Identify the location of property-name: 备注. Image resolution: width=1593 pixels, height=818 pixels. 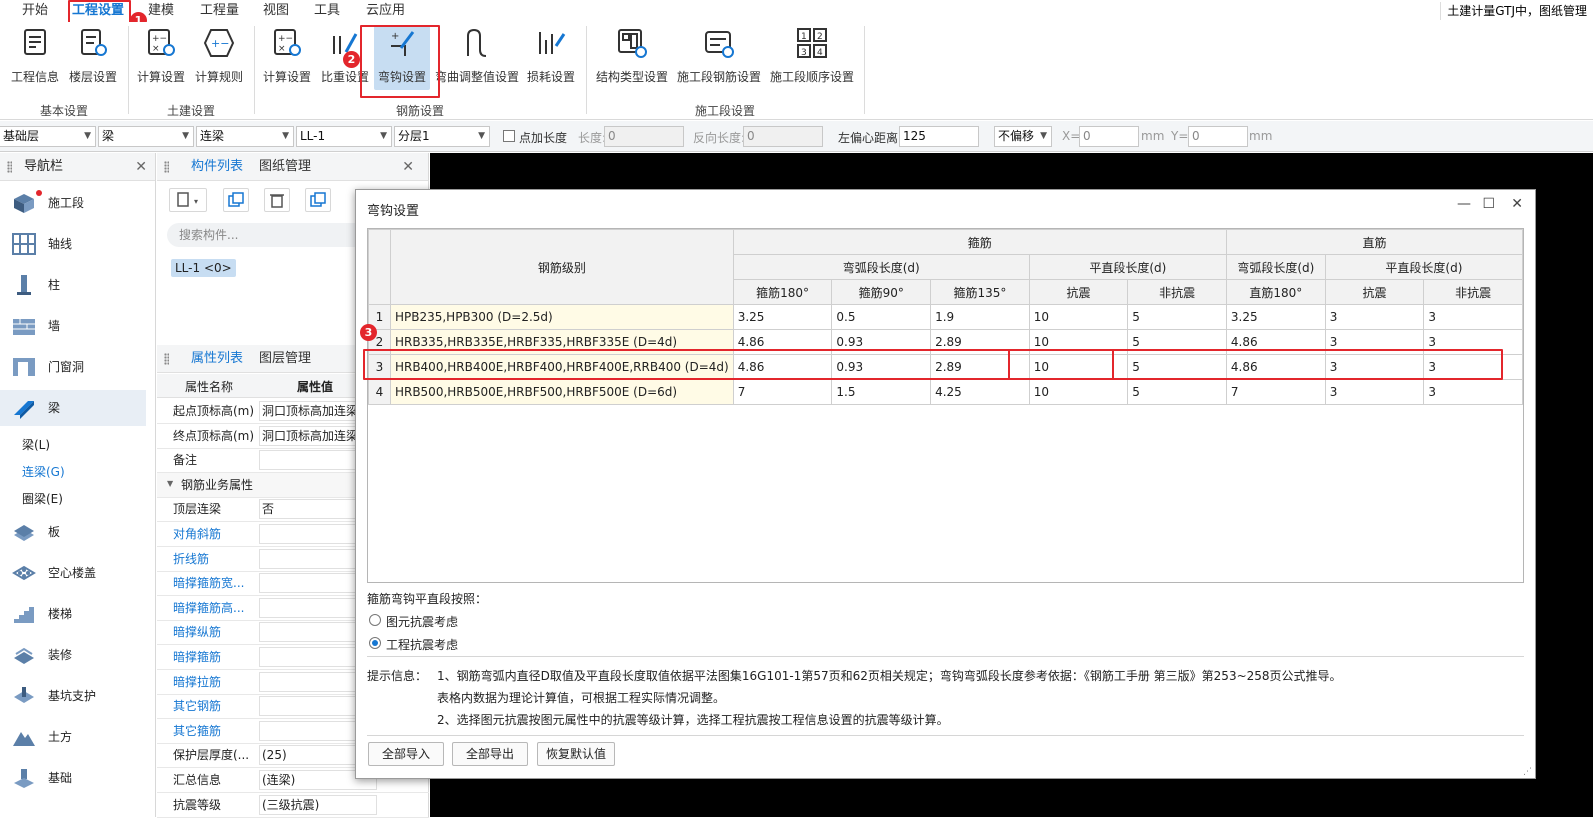
(185, 460).